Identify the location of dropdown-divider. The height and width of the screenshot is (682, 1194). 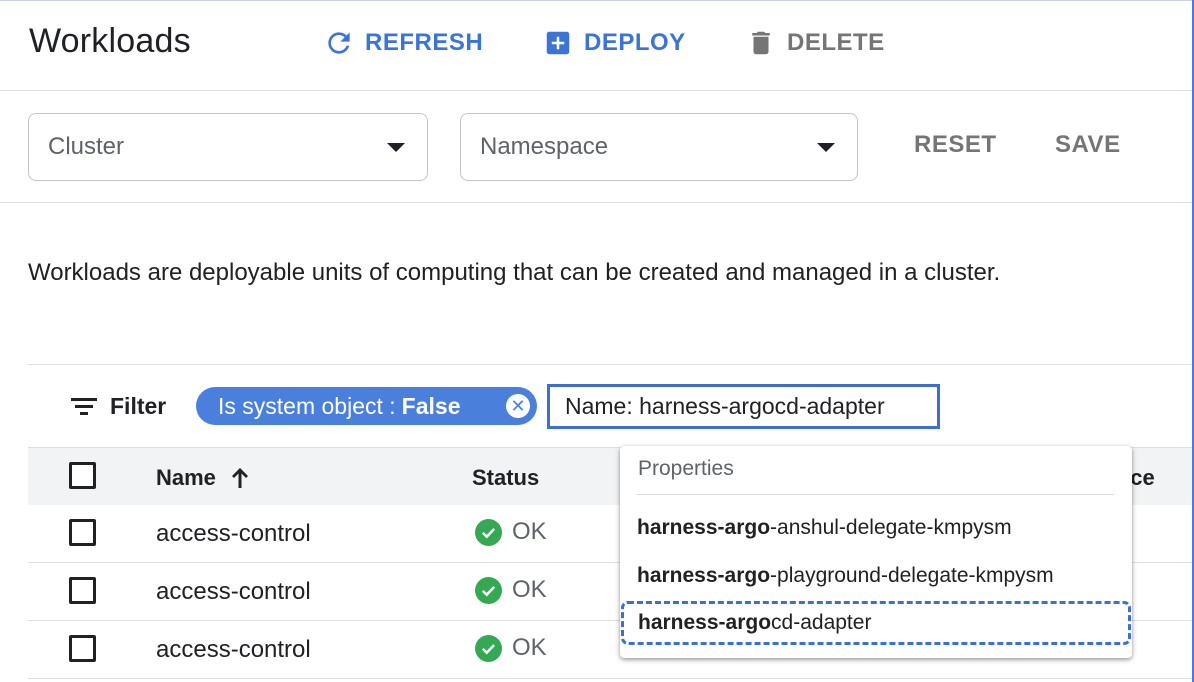
(875, 494).